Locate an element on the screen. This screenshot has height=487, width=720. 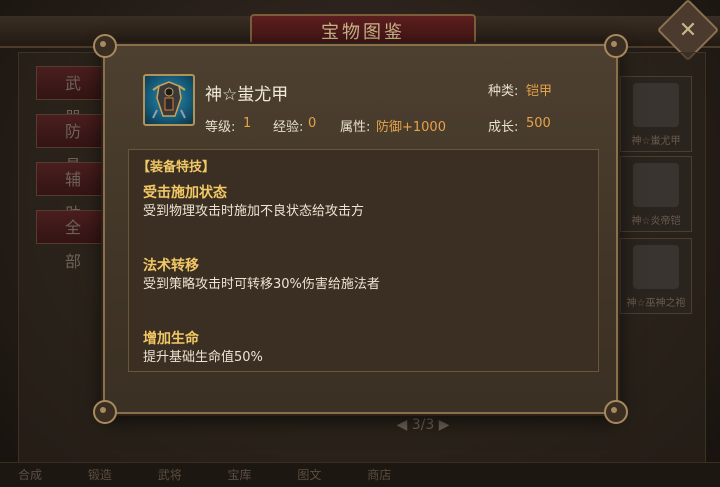
exp-value: 0 is located at coordinates (312, 123).